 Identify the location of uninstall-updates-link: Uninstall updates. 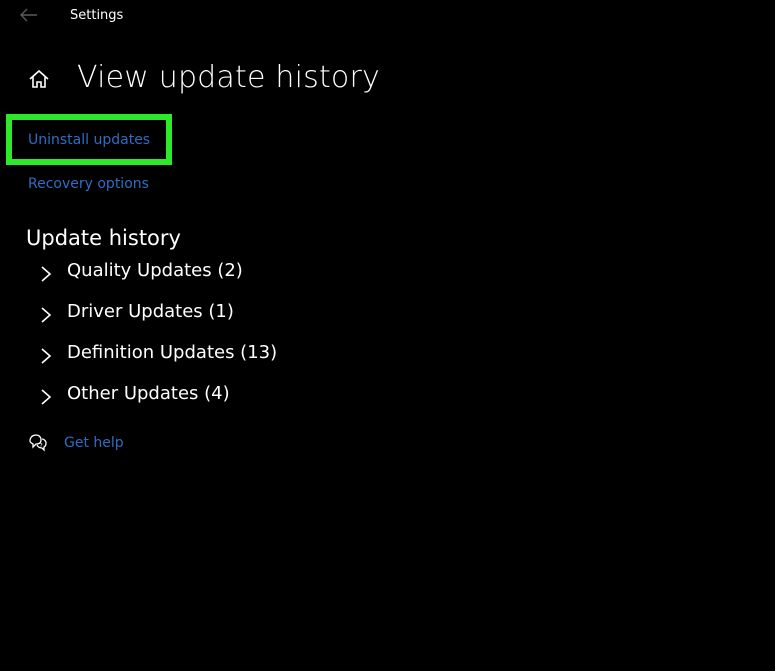
(89, 140).